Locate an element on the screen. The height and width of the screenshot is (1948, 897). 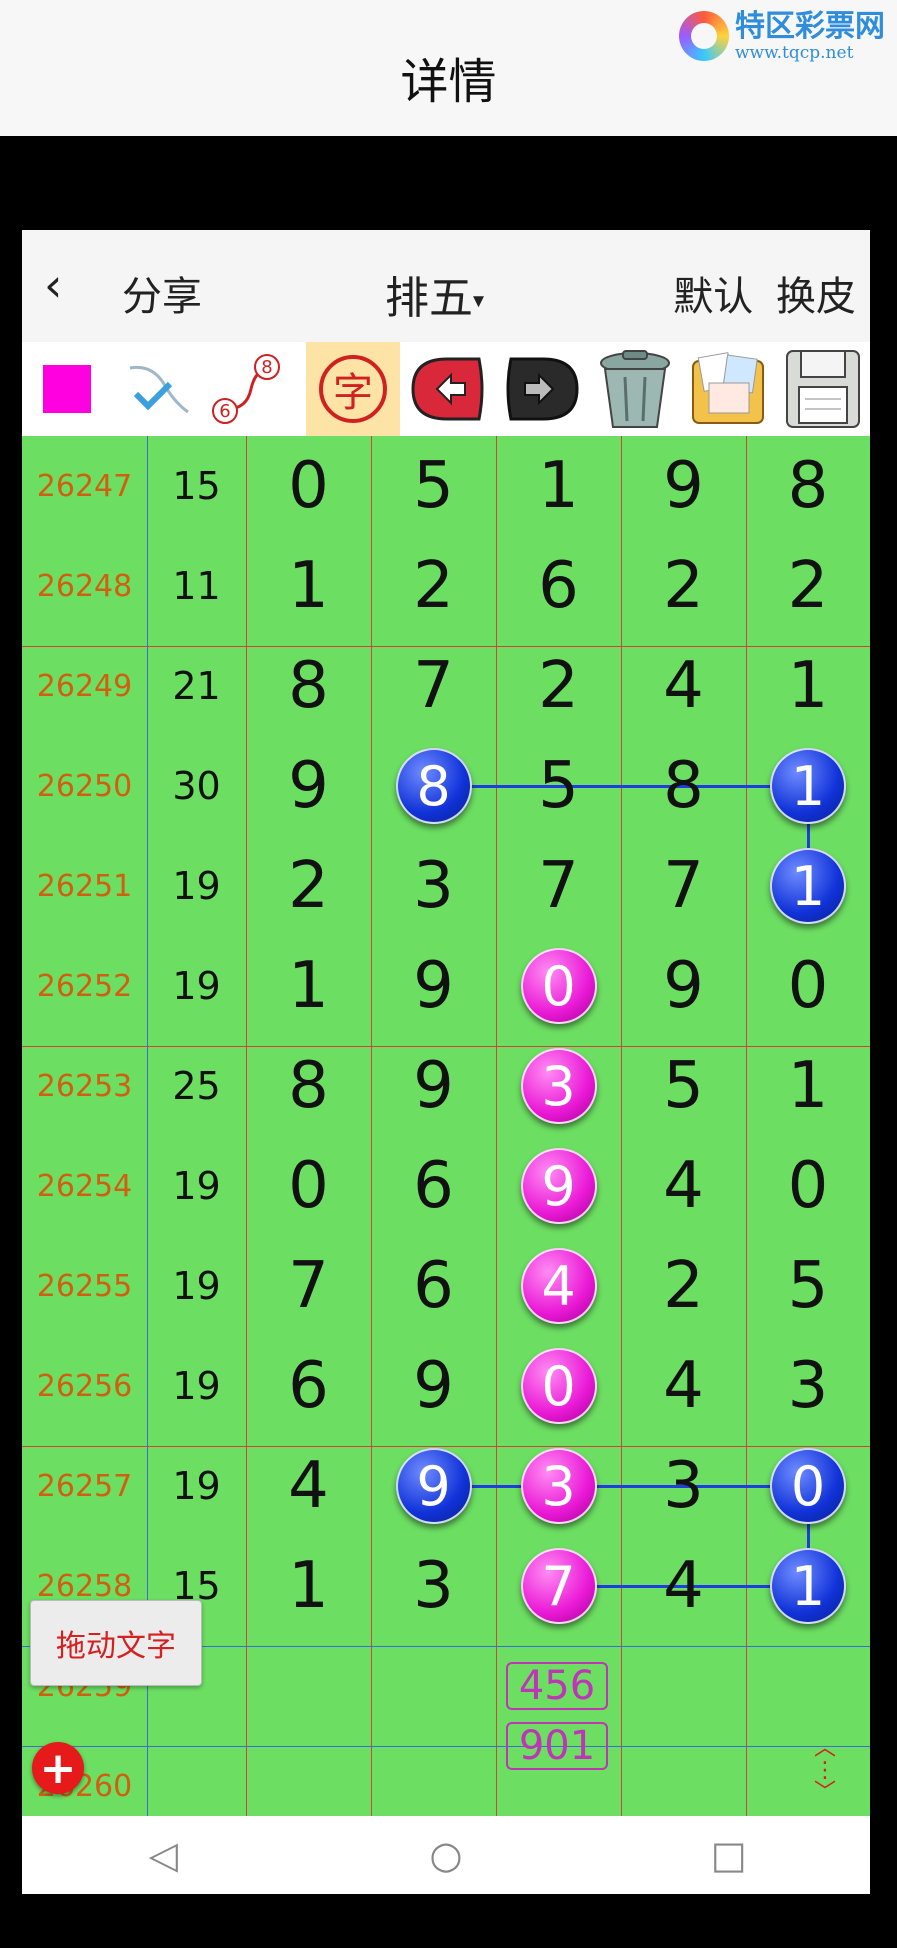
sum-value: 11 is located at coordinates (196, 586).